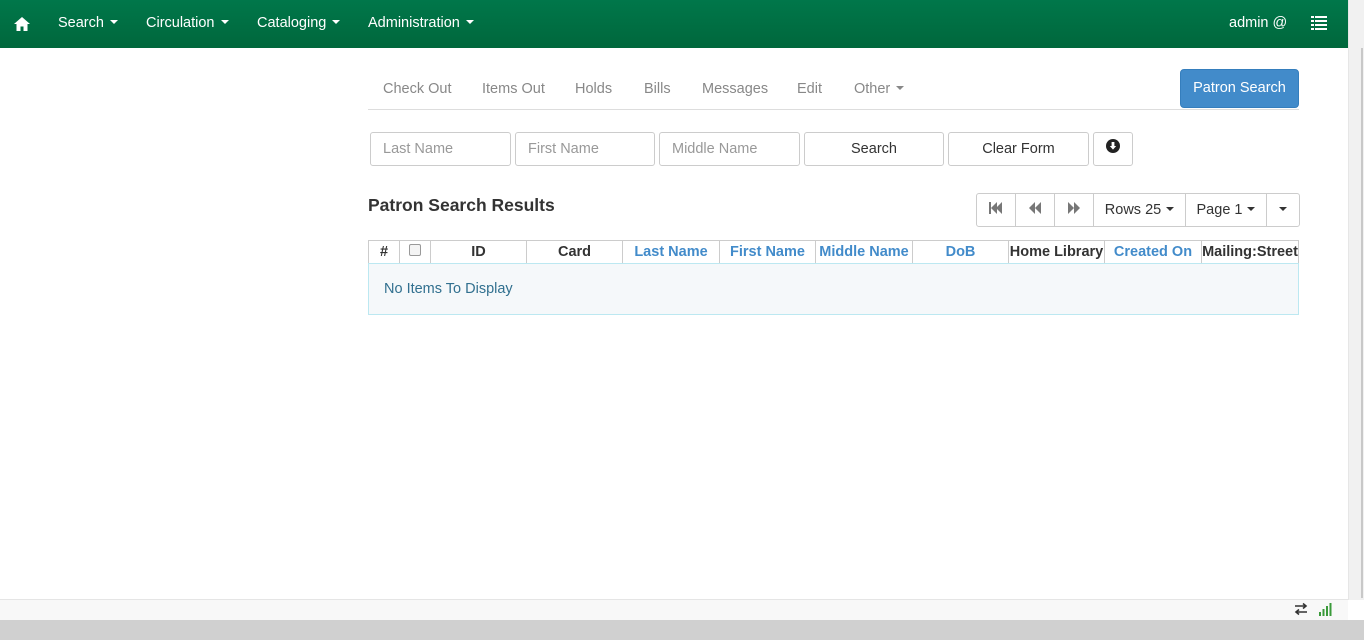  Describe the element at coordinates (187, 24) in the screenshot. I see `nav-circulation-menu: Circulation` at that location.